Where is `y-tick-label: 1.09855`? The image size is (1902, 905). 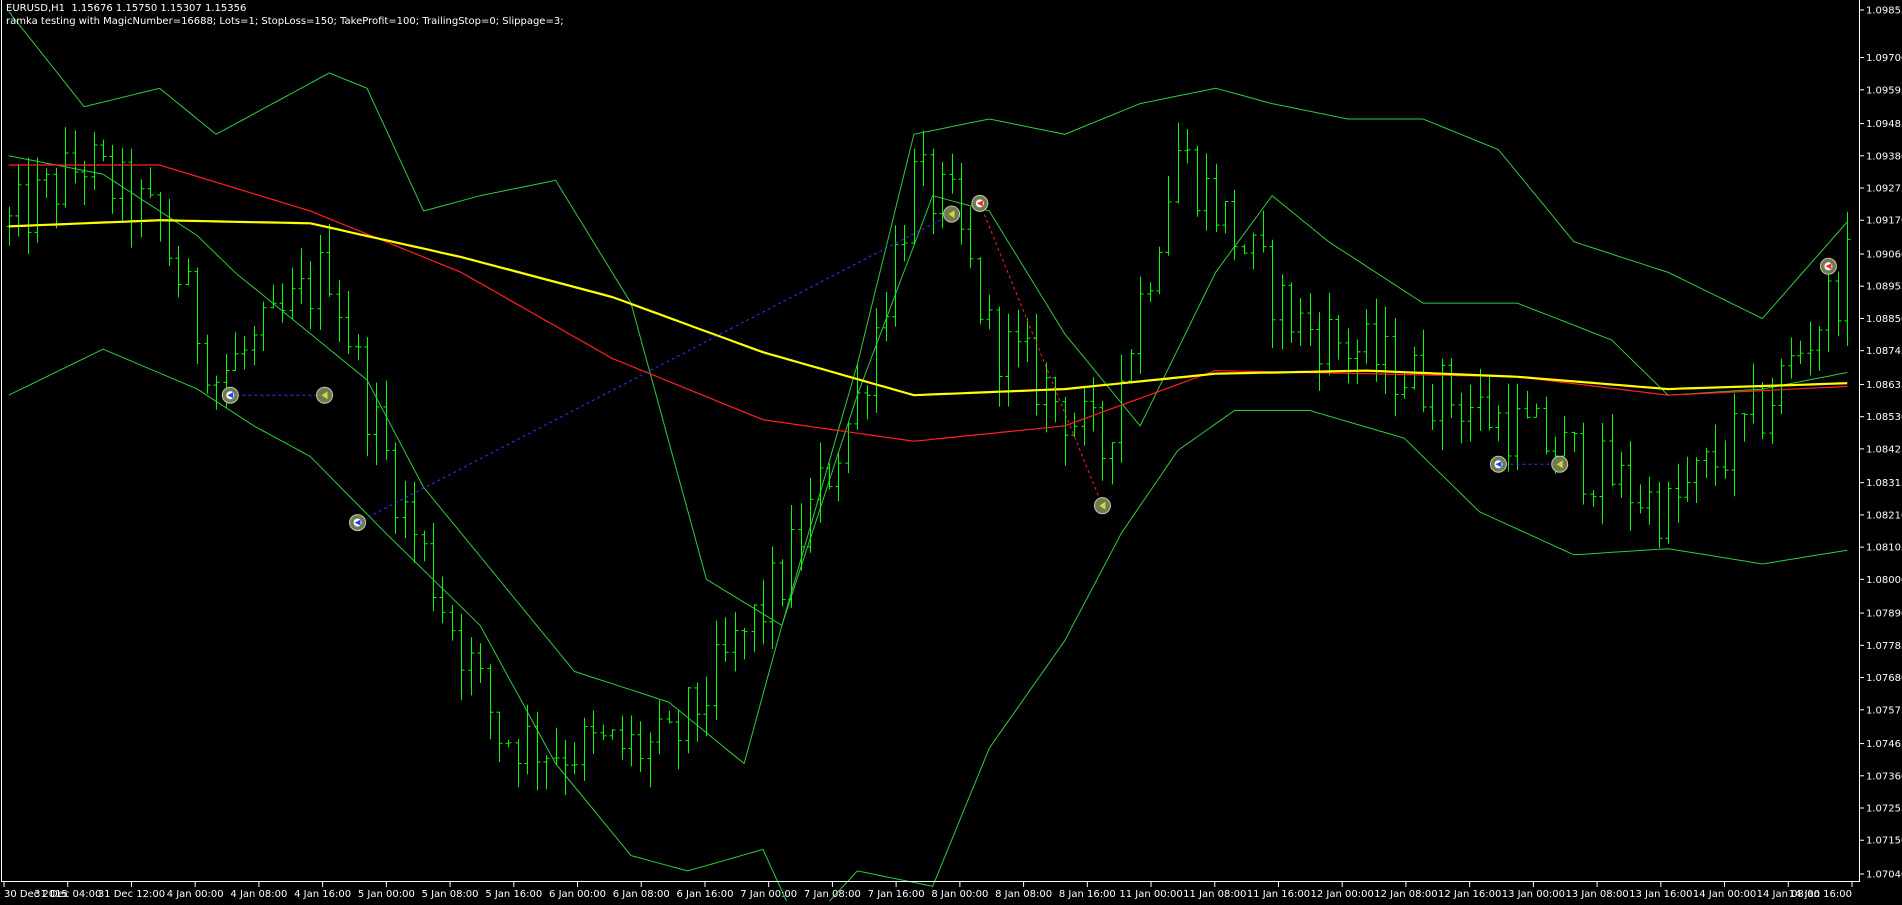 y-tick-label: 1.09855 is located at coordinates (1884, 11).